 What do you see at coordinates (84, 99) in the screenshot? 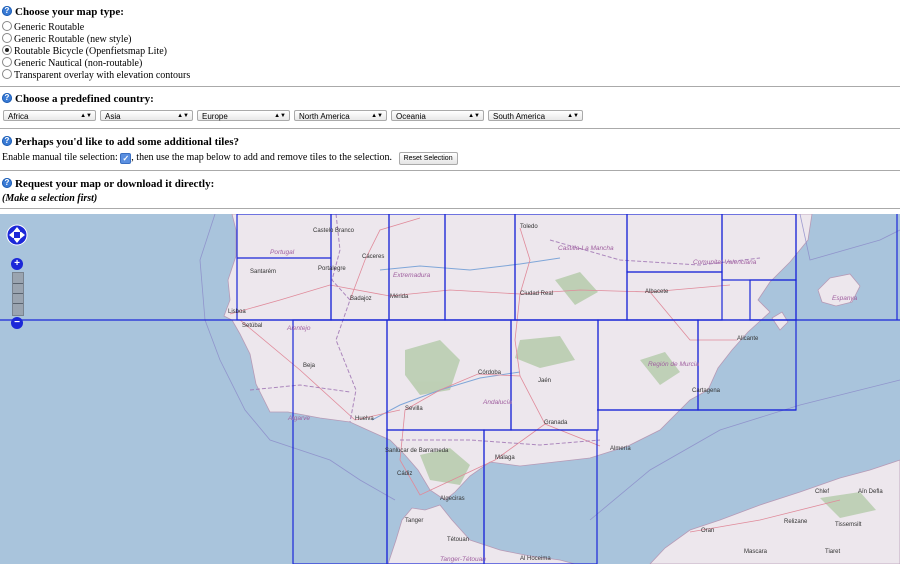
I see `country-title: Choose a predefined country:` at bounding box center [84, 99].